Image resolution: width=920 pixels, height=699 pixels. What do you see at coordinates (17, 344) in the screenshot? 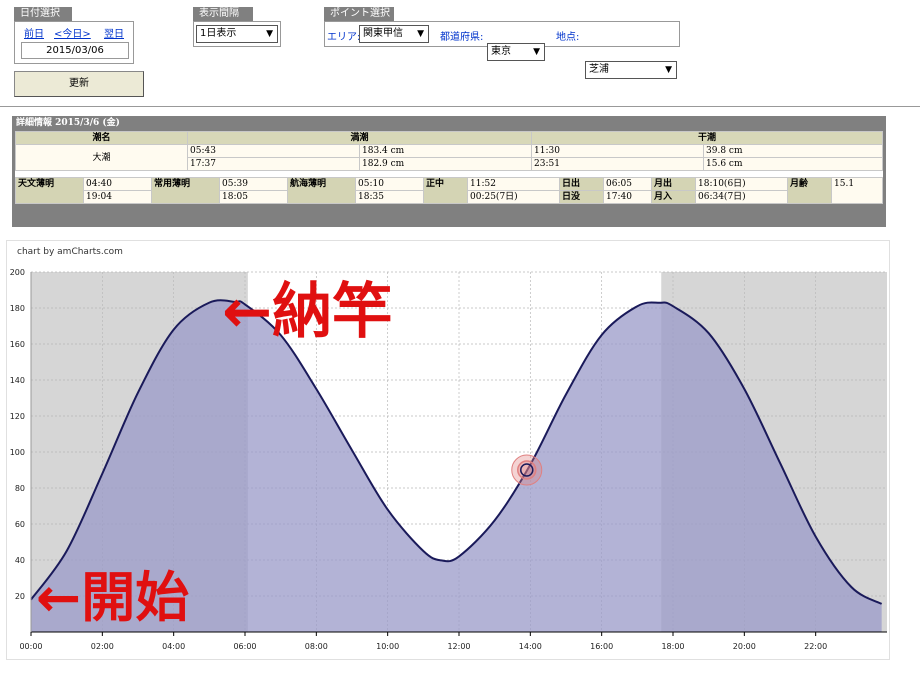
I see `y-tick-label: 160` at bounding box center [17, 344].